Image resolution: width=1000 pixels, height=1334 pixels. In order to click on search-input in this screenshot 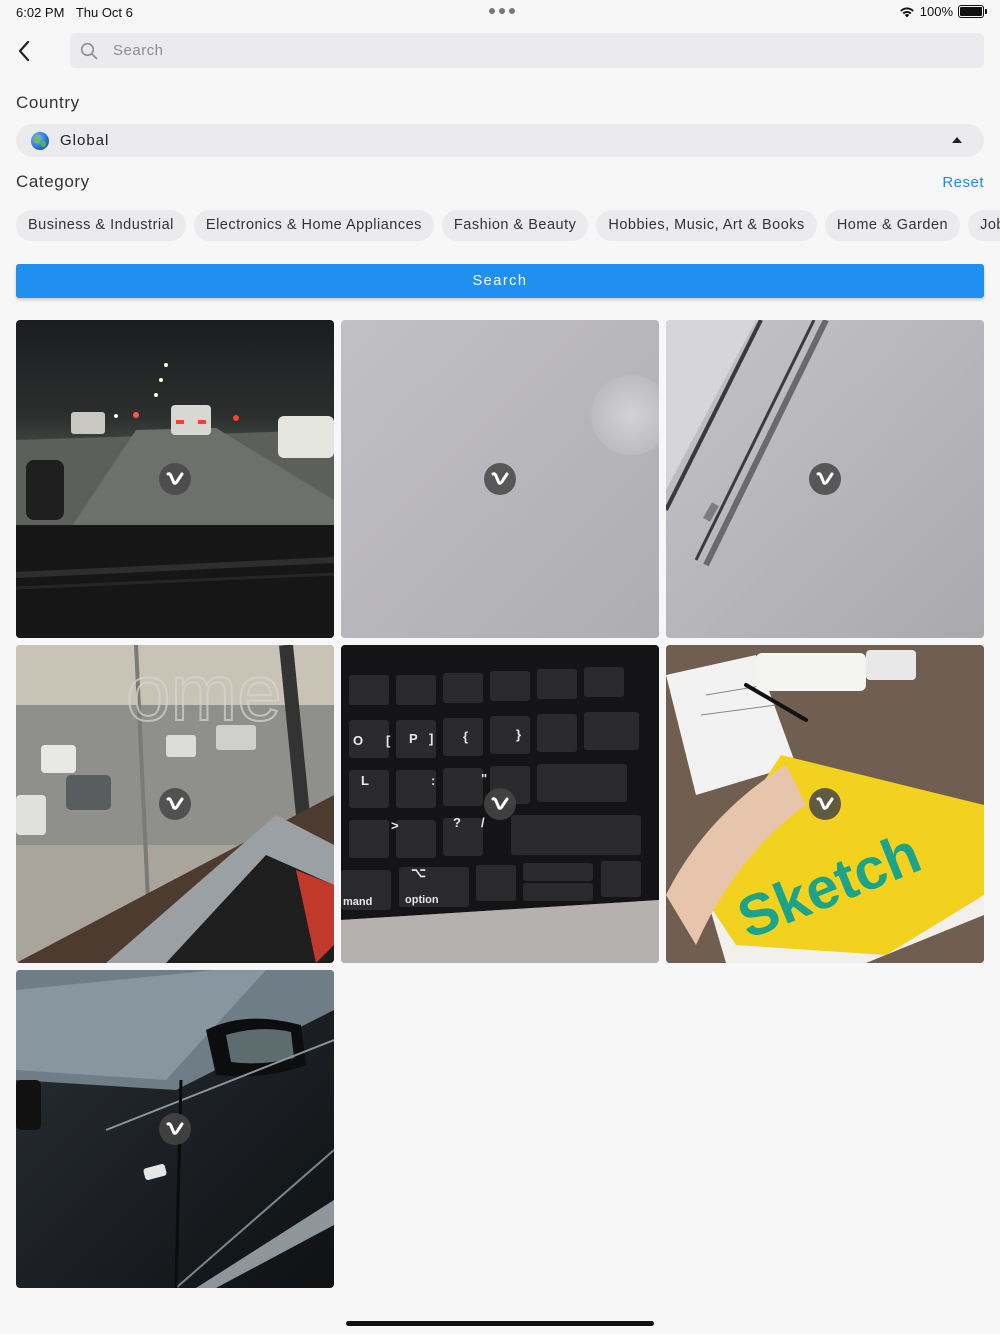, I will do `click(523, 50)`.